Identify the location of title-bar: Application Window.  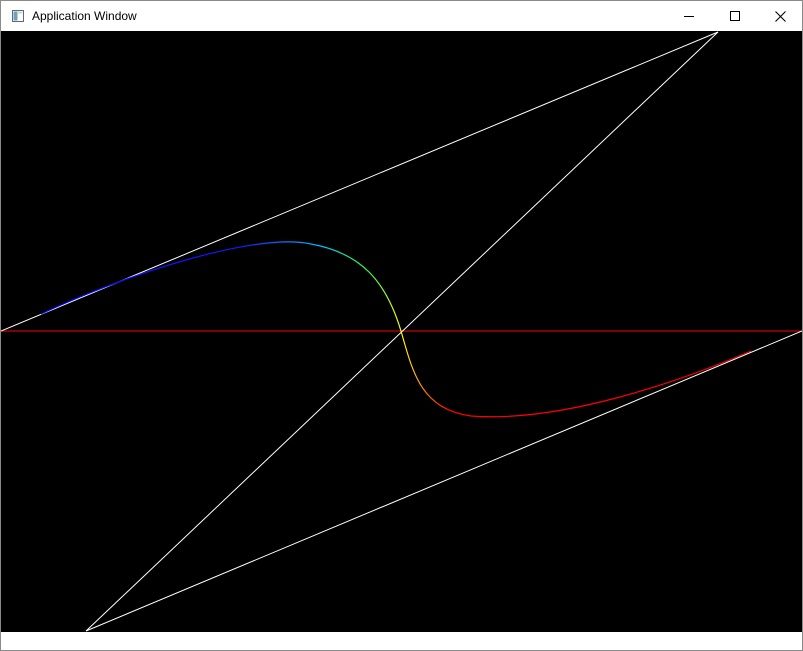
(401, 16).